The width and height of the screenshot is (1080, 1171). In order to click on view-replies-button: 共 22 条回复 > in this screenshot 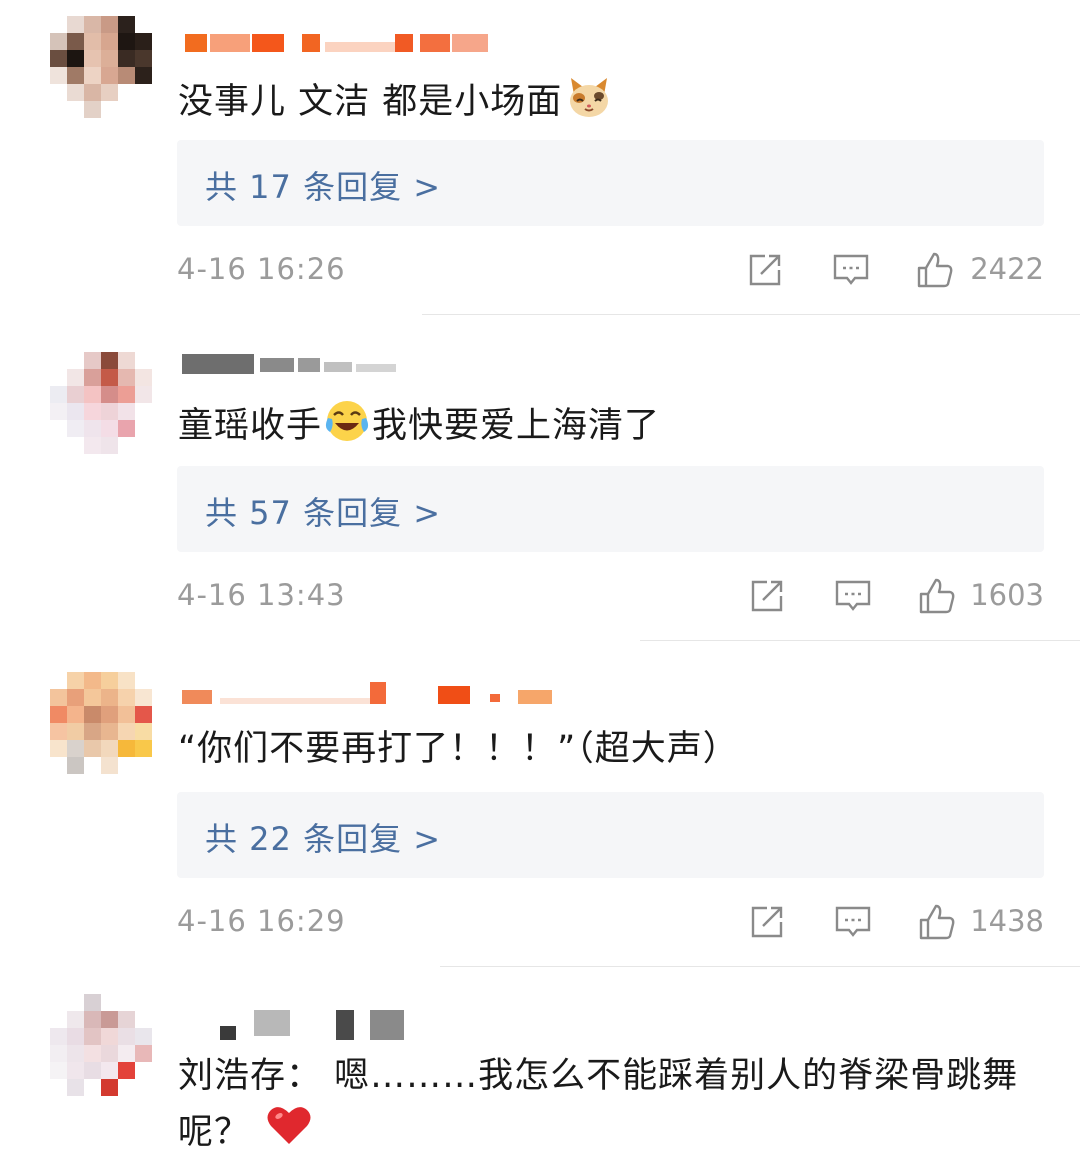, I will do `click(610, 835)`.